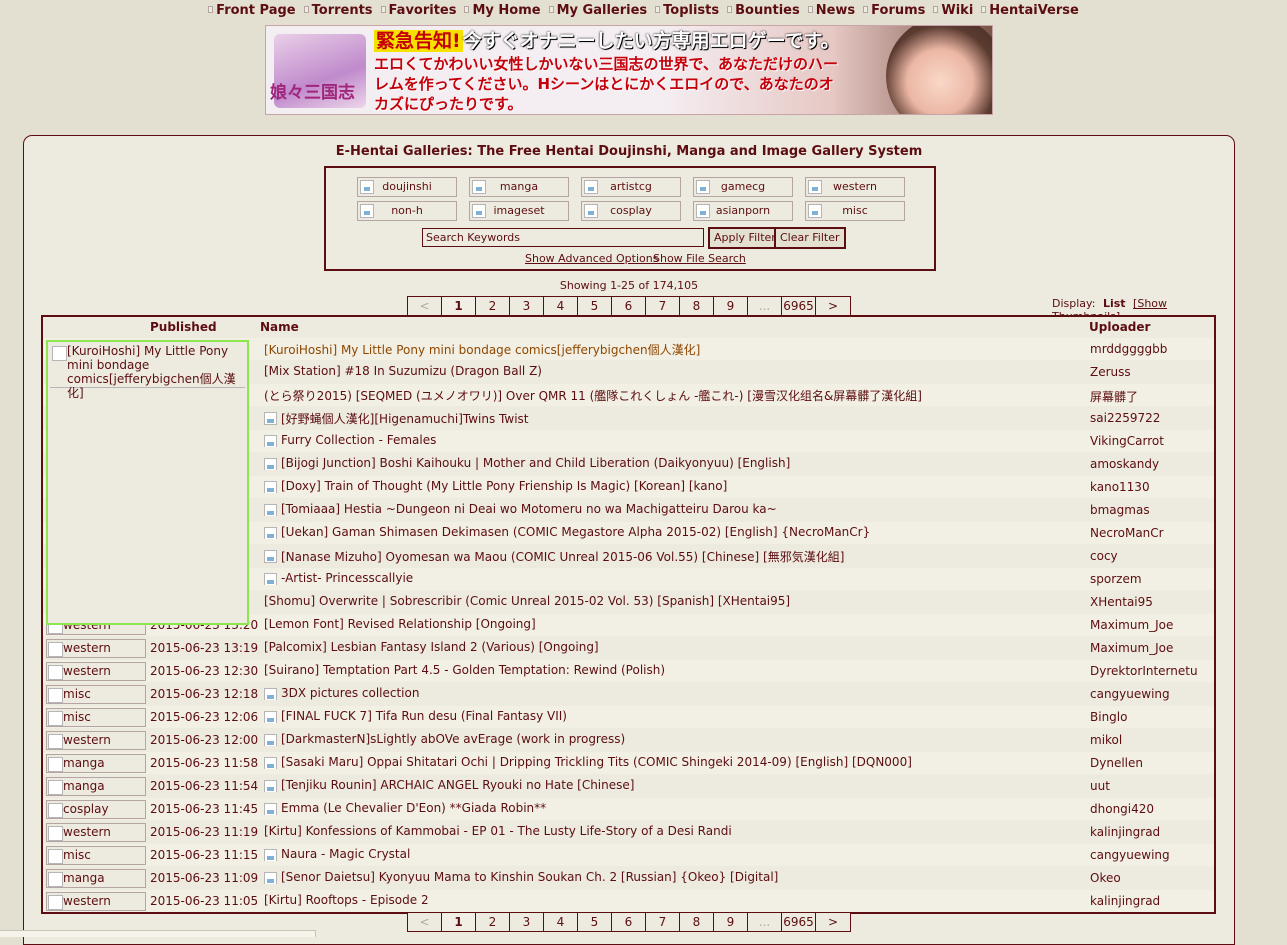 The height and width of the screenshot is (945, 1287). I want to click on uploader-link: mrddggggbb, so click(1128, 349).